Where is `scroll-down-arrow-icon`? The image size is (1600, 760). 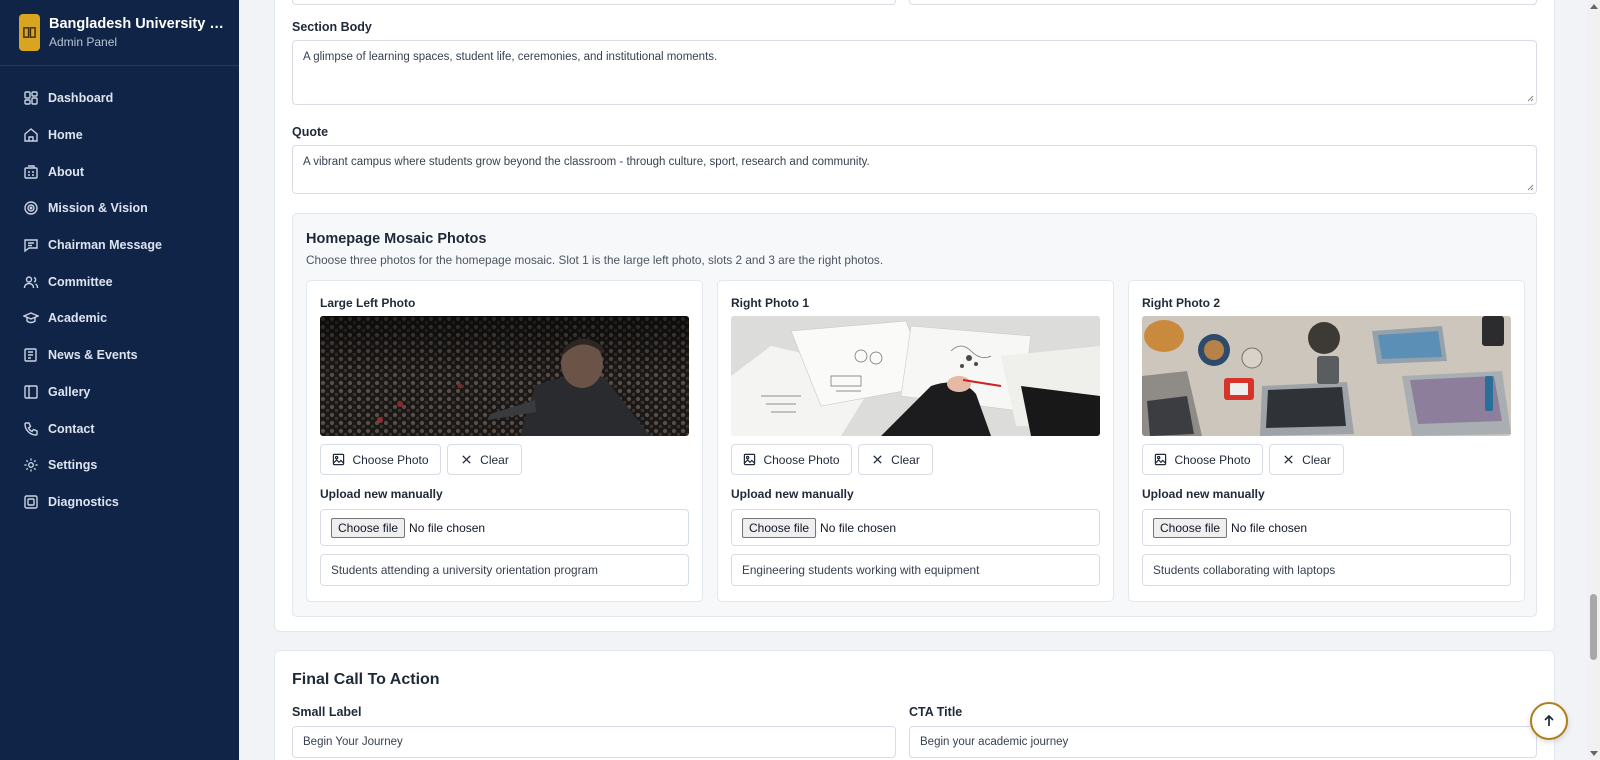
scroll-down-arrow-icon is located at coordinates (1594, 753).